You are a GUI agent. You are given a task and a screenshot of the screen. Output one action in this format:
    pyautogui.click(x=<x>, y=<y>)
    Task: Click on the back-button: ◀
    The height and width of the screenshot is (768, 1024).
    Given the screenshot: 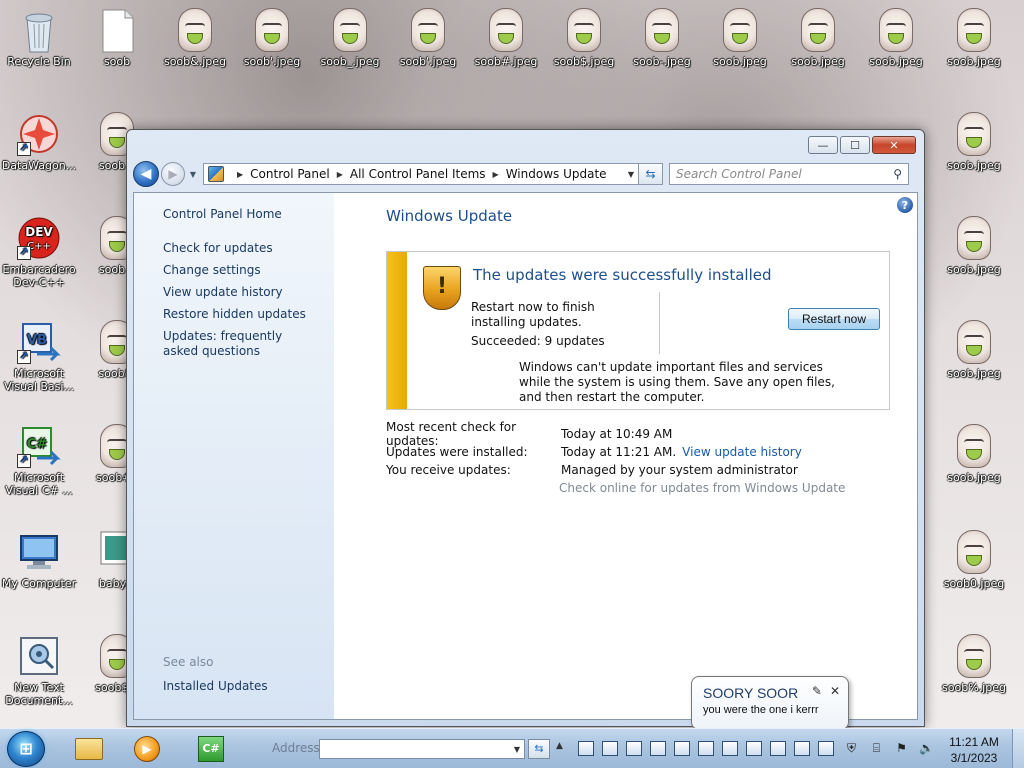 What is the action you would take?
    pyautogui.click(x=146, y=174)
    